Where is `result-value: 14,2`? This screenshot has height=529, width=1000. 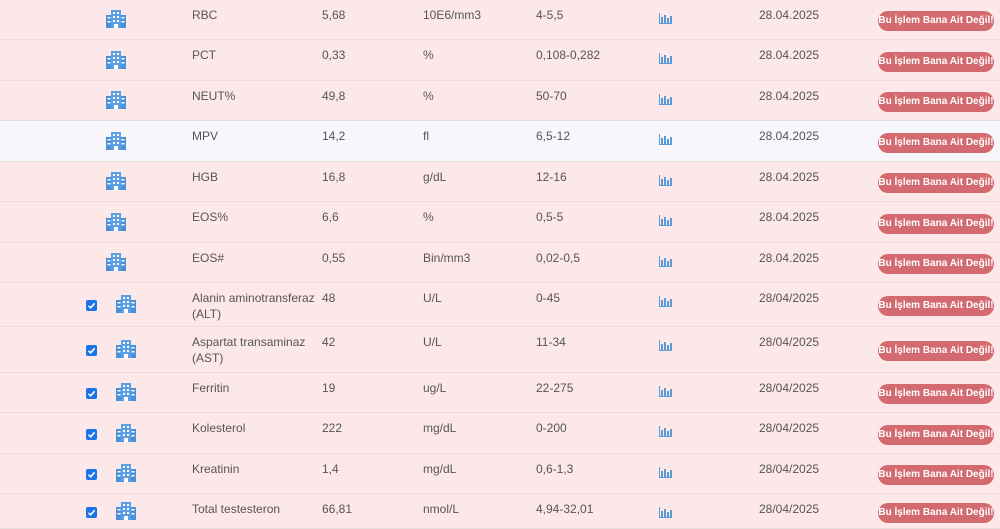
result-value: 14,2 is located at coordinates (334, 136).